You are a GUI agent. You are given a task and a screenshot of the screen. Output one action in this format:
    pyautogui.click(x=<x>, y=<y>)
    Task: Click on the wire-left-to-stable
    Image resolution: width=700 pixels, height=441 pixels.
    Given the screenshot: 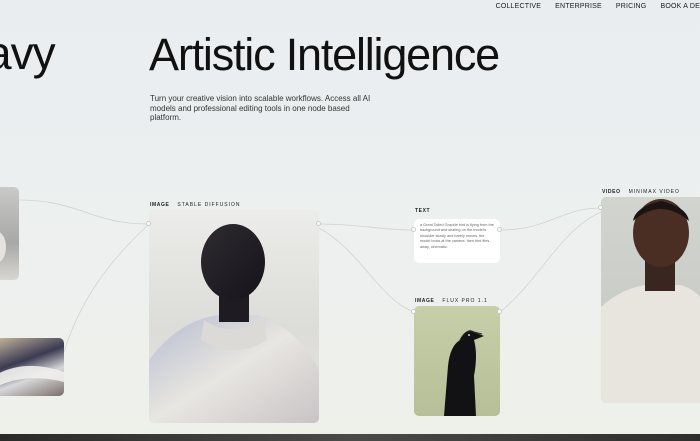 What is the action you would take?
    pyautogui.click(x=84, y=212)
    